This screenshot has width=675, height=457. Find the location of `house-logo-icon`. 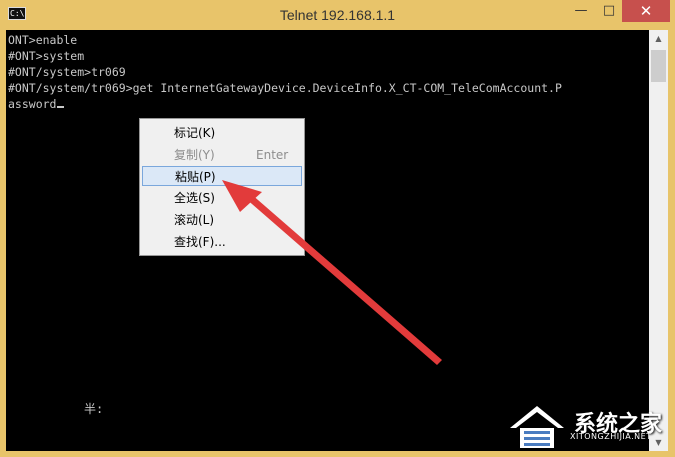

house-logo-icon is located at coordinates (537, 427).